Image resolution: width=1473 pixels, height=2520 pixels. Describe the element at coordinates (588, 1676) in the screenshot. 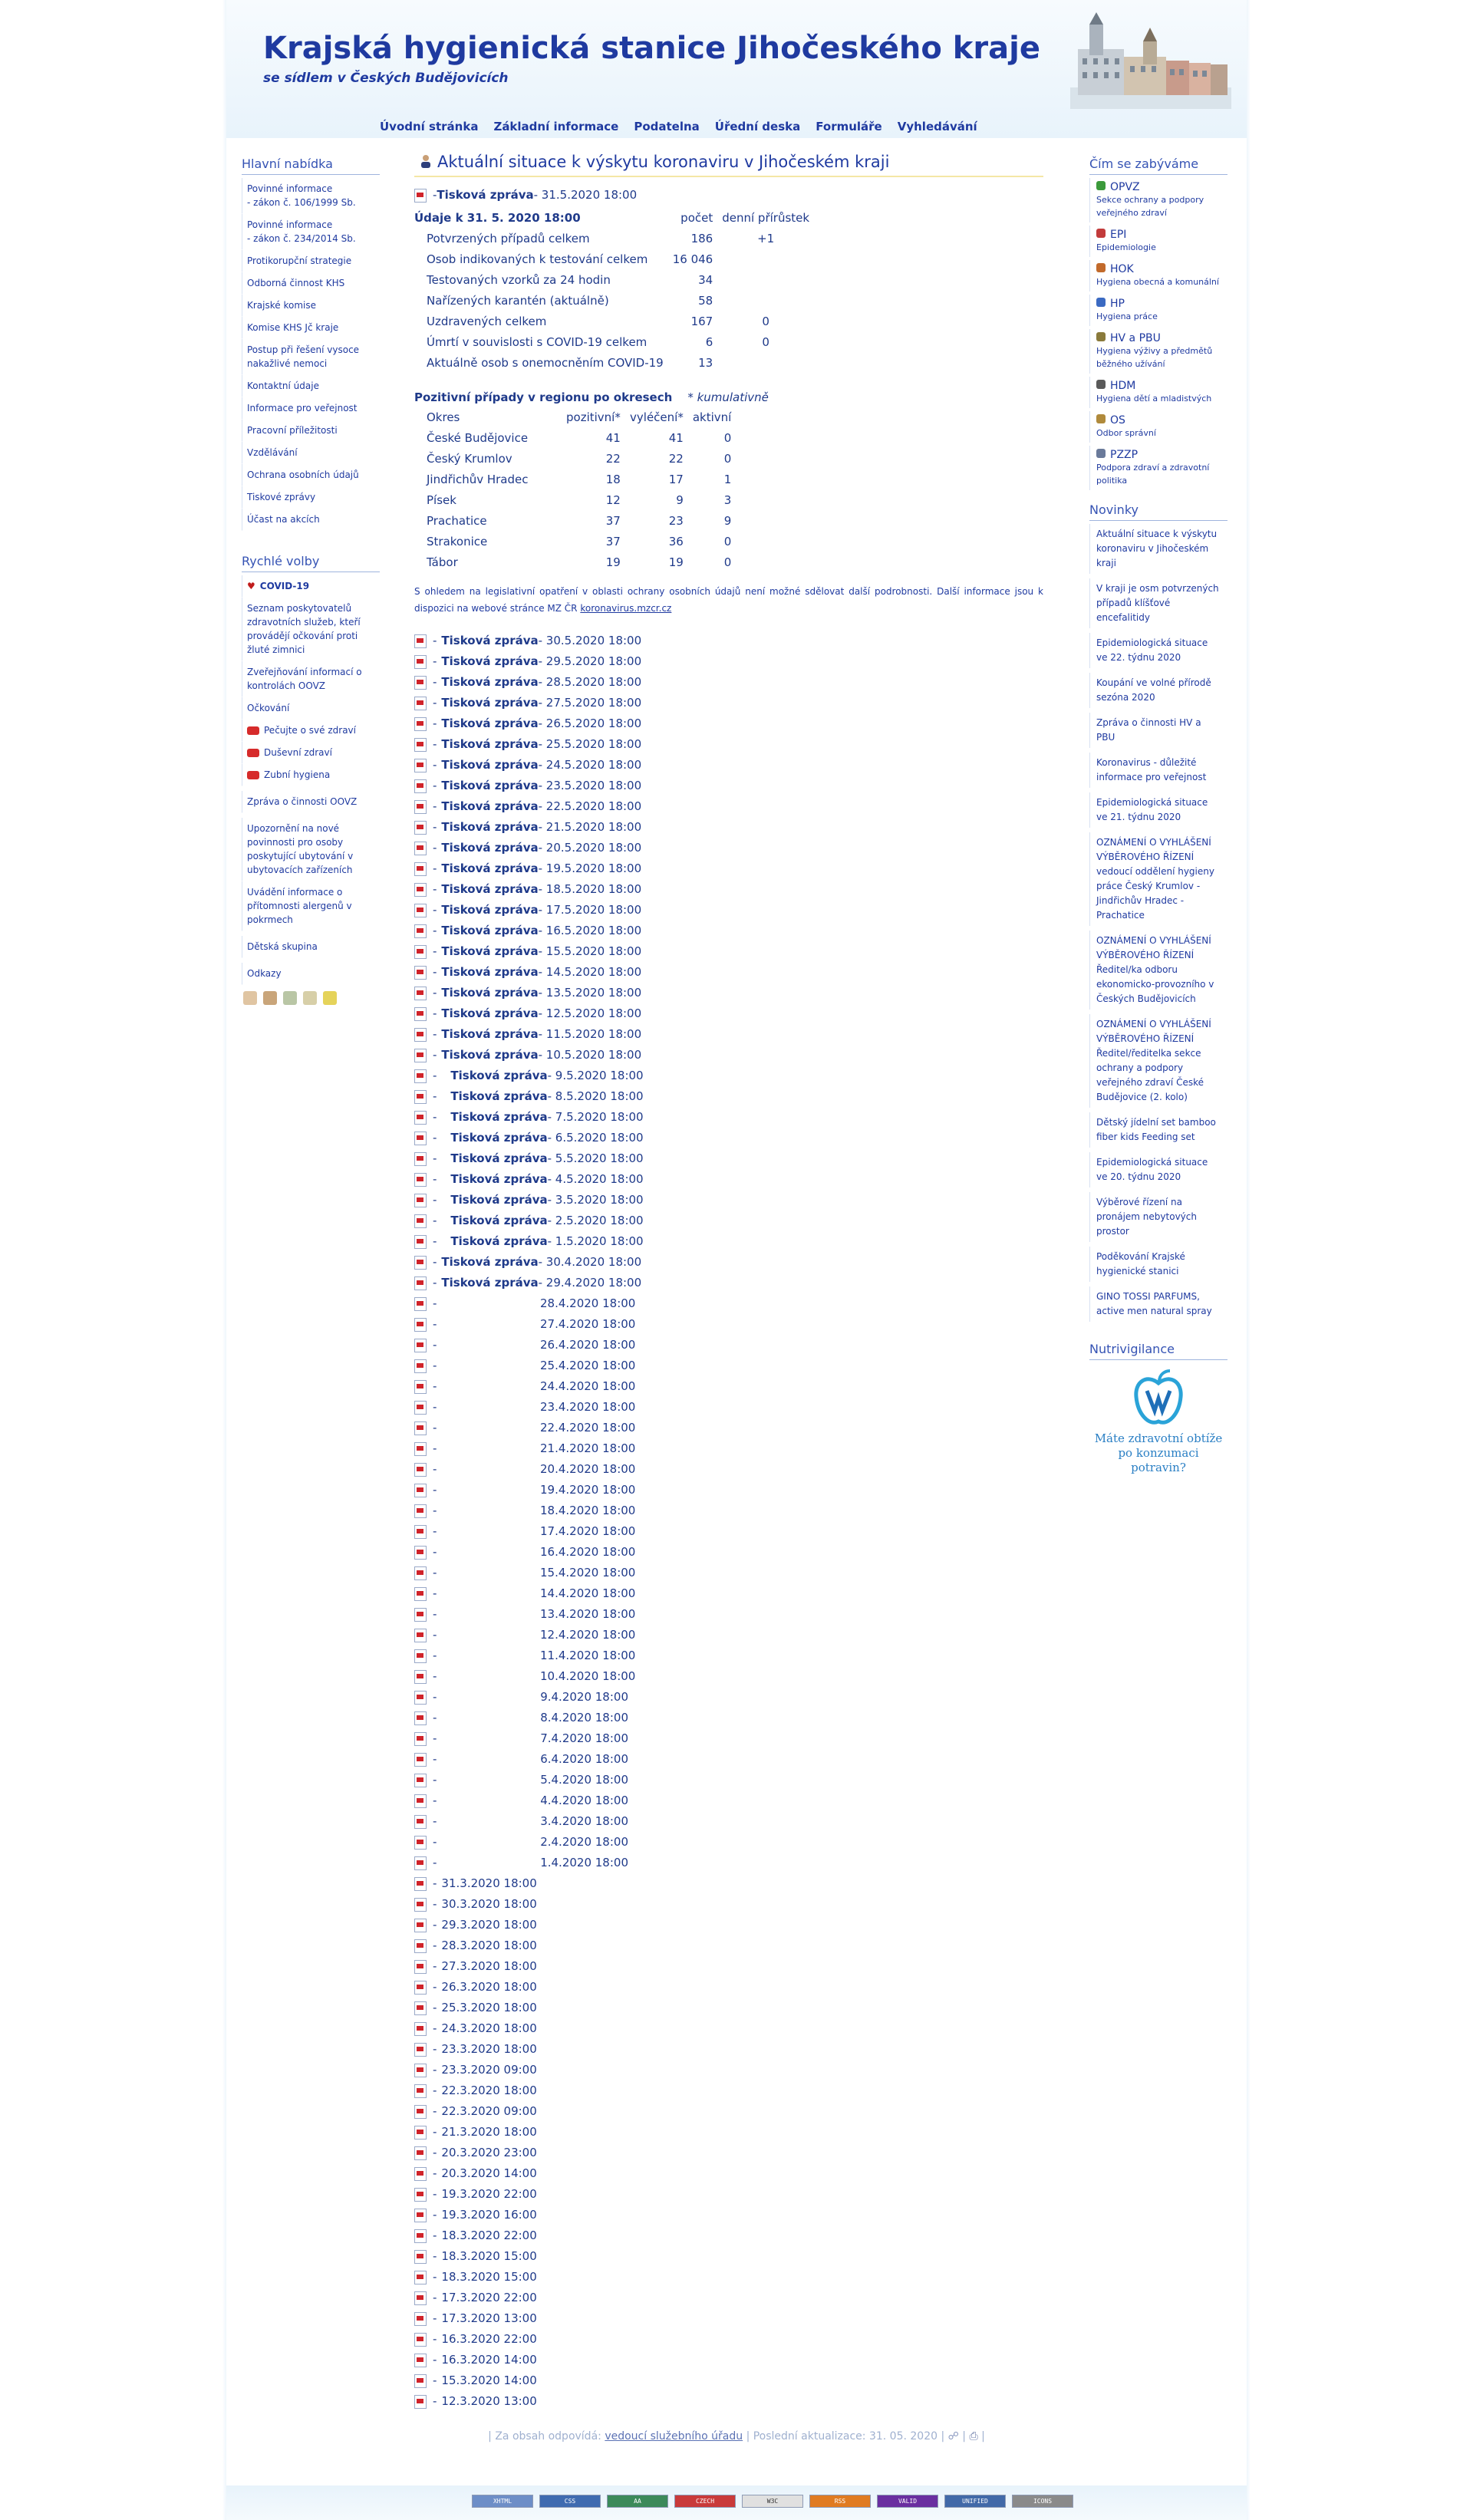

I see `press-row-date: 10.4.2020 18:00` at that location.